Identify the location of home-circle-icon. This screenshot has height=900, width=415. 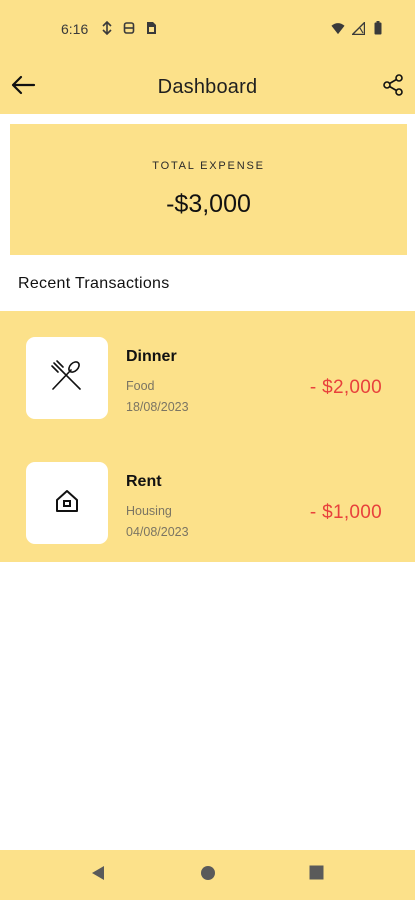
(208, 875).